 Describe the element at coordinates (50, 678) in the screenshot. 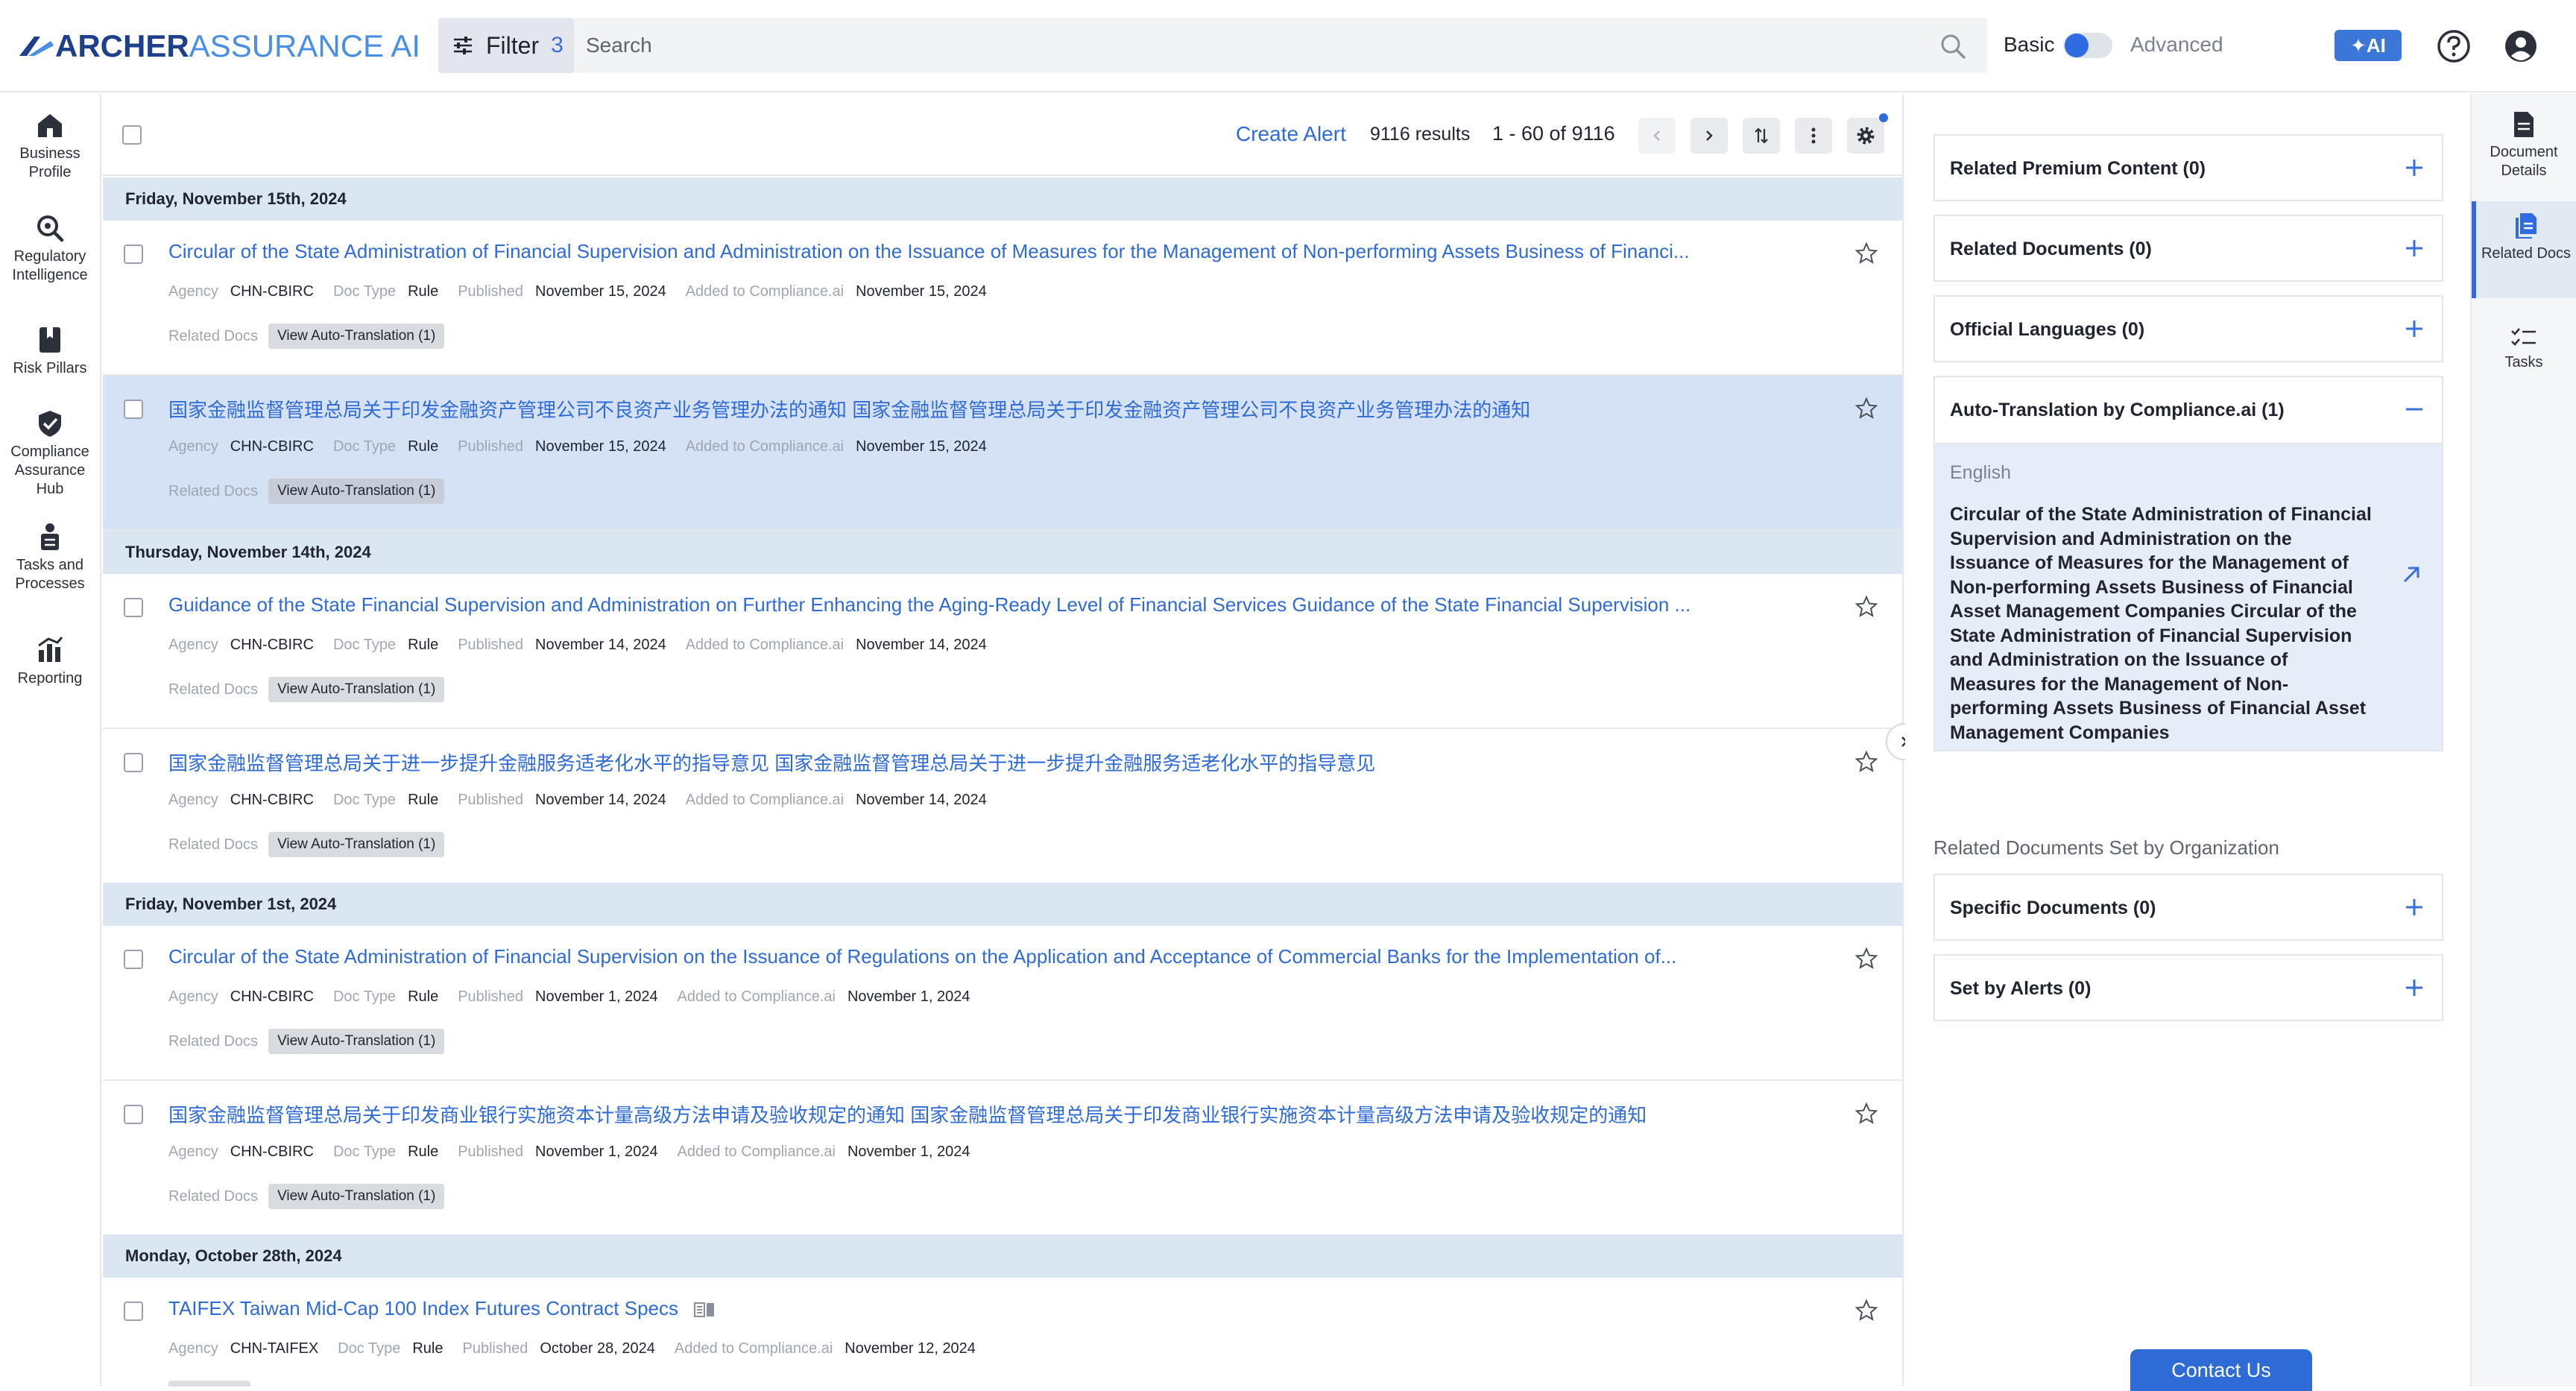

I see `nav-label: Reporting` at that location.